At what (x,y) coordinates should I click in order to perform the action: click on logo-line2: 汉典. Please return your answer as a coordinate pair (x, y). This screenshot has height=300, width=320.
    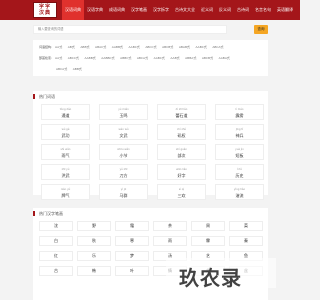
    Looking at the image, I should click on (44, 13).